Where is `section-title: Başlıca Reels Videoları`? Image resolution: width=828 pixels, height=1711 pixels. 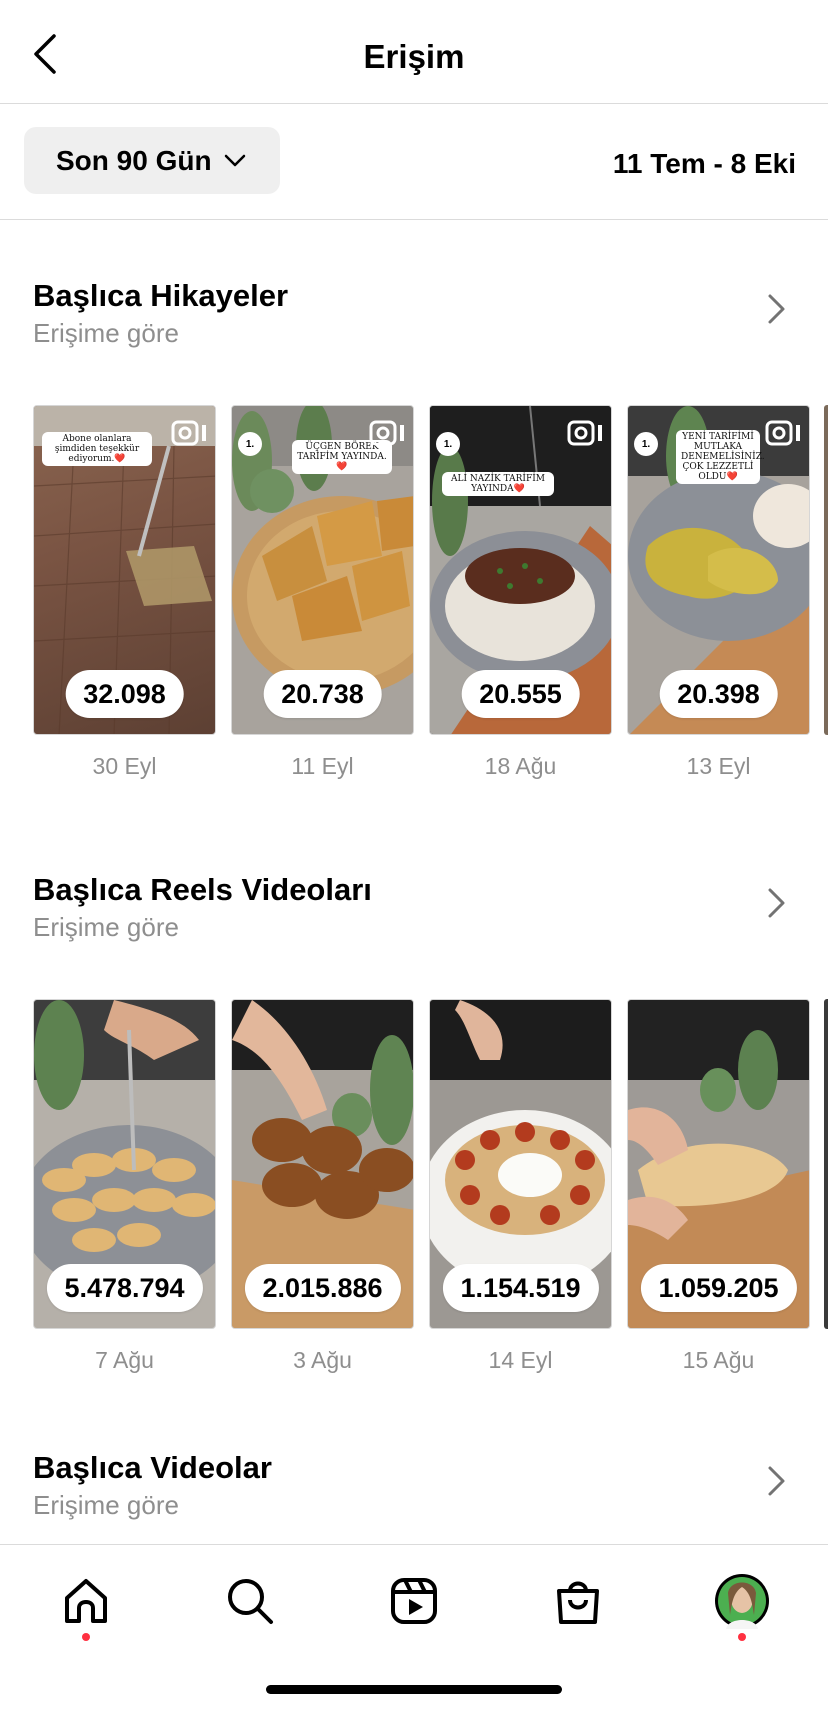
section-title: Başlıca Reels Videoları is located at coordinates (202, 889).